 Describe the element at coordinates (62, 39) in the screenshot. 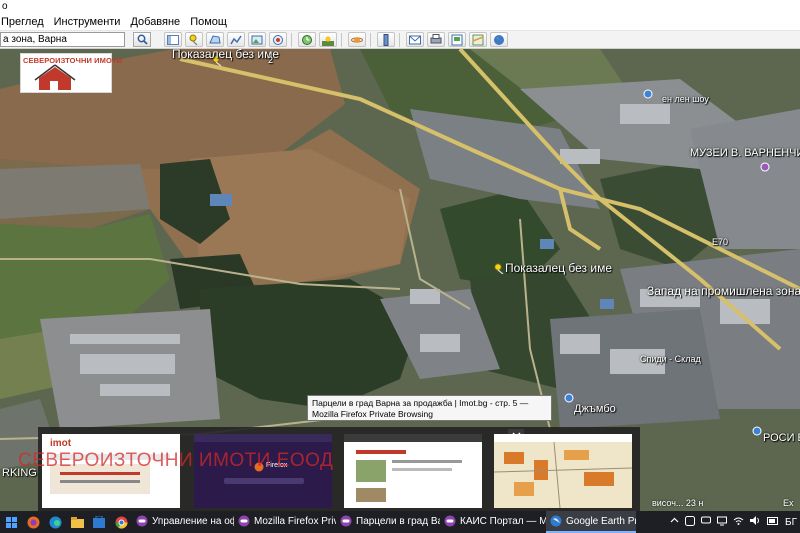

I see `search-input: а зона, Варна` at that location.